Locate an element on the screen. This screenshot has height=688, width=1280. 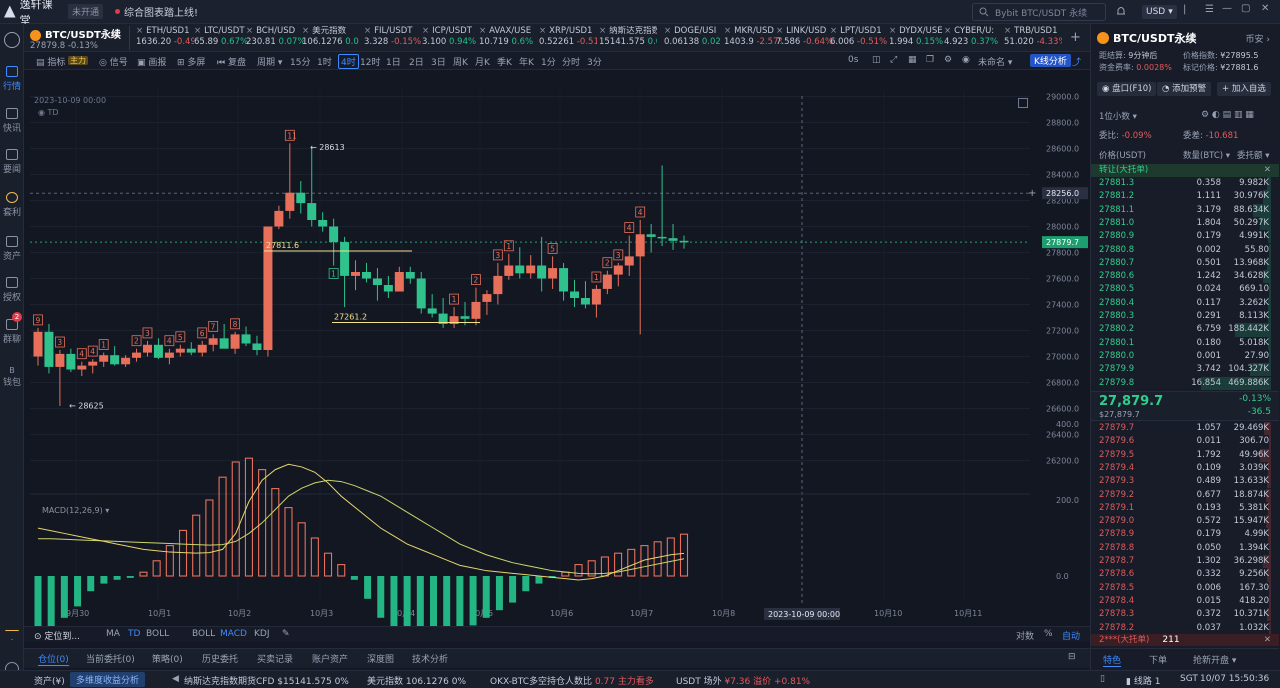
favorite-button: + 加入自选 is located at coordinates (1244, 89).